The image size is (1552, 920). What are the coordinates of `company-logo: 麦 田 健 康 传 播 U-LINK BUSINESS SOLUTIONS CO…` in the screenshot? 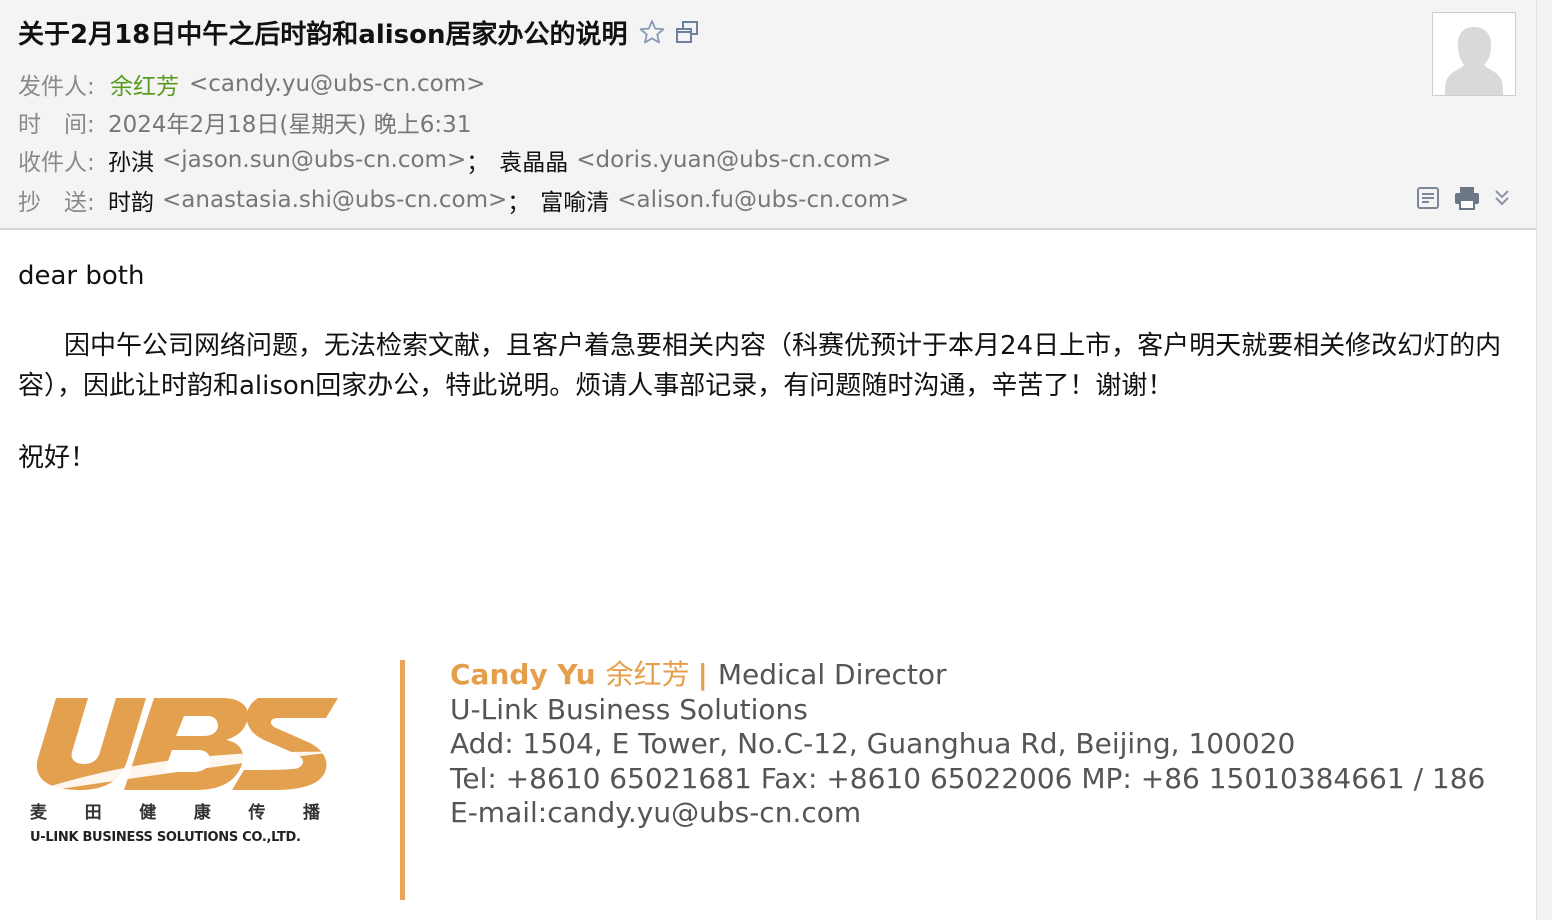 It's located at (186, 775).